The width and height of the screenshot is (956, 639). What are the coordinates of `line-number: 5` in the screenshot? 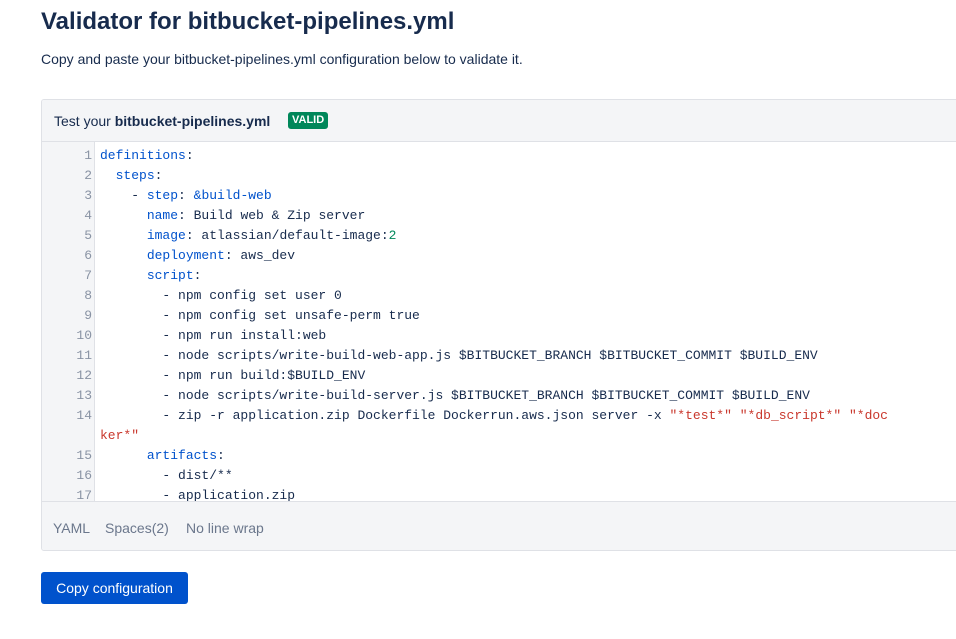 It's located at (88, 235).